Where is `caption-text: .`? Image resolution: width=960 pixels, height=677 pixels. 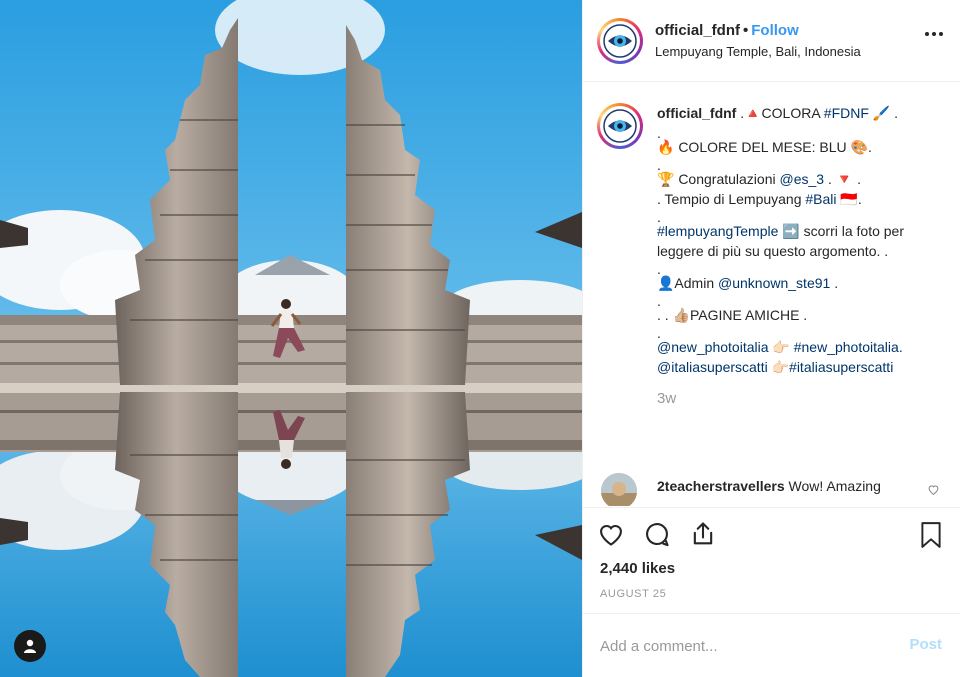
caption-text: . is located at coordinates (834, 283).